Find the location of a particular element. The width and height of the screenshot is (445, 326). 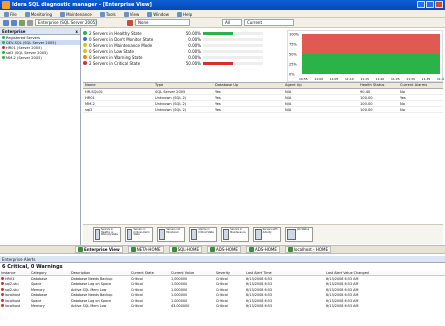

refresh-icon is located at coordinates (22, 22).